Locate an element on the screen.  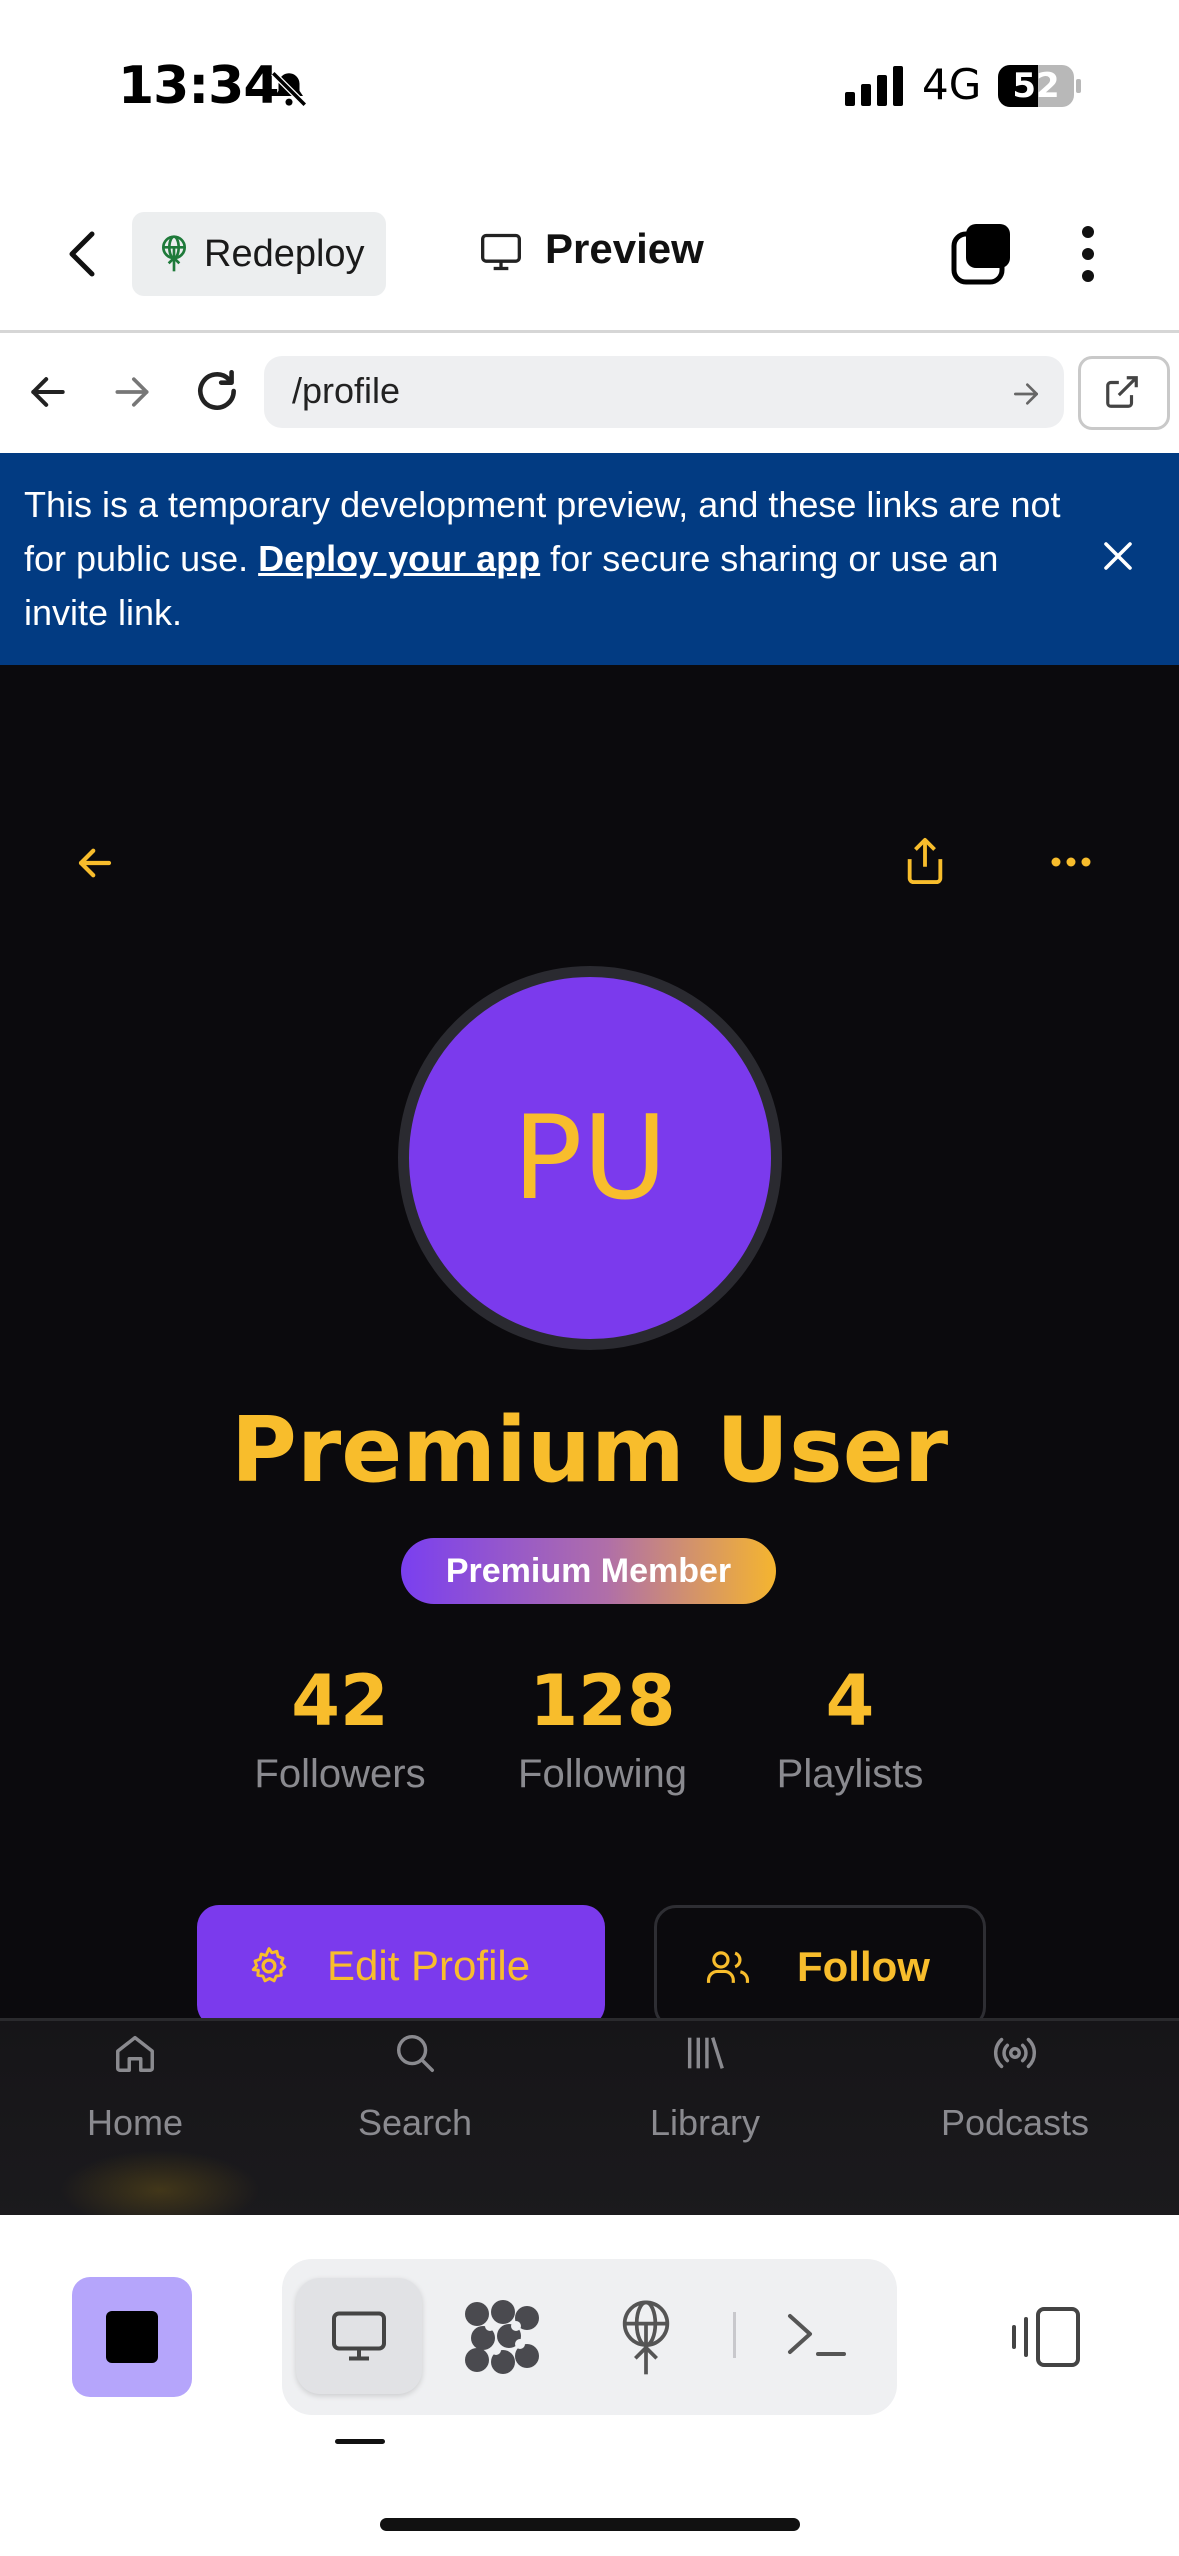
battery-icon: 52 is located at coordinates (1039, 86).